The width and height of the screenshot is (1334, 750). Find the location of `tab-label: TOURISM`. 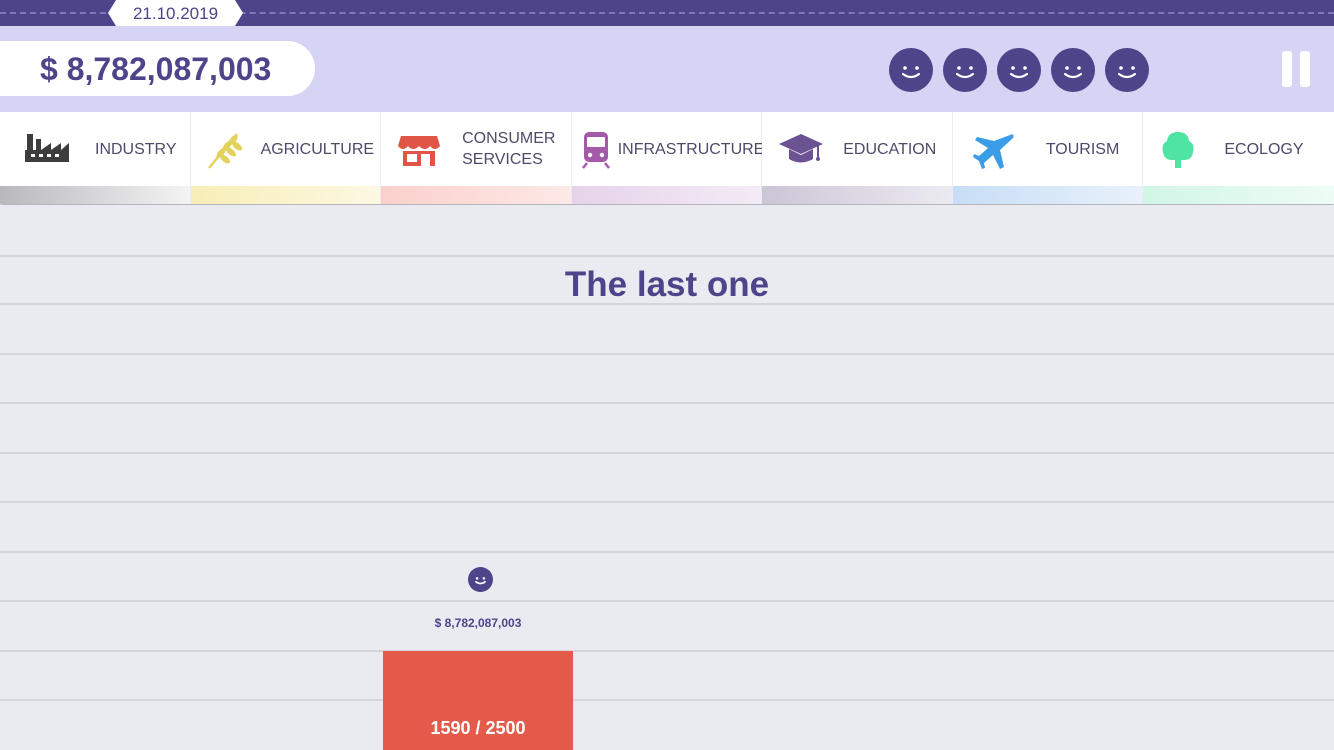

tab-label: TOURISM is located at coordinates (1082, 149).